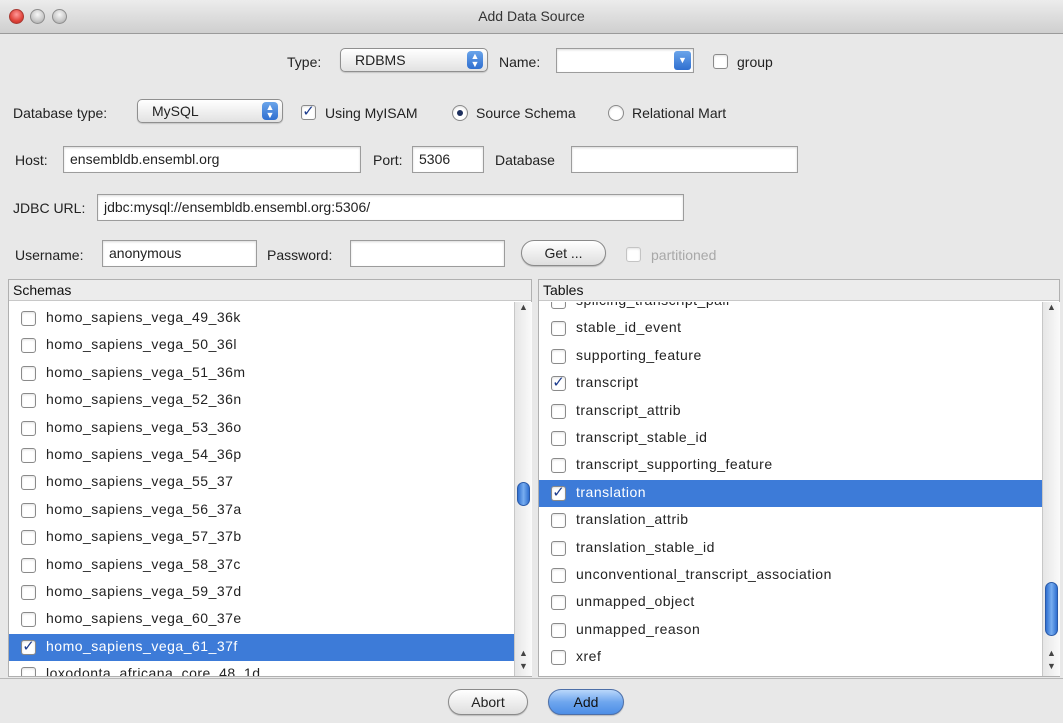 The image size is (1063, 723). I want to click on schema-row: homo_sapiens_vega_49_36k, so click(261, 318).